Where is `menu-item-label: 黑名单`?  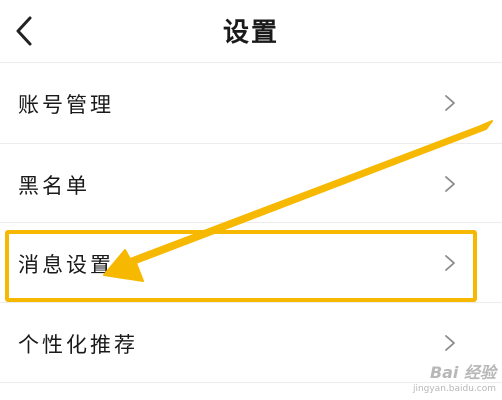 menu-item-label: 黑名单 is located at coordinates (54, 186).